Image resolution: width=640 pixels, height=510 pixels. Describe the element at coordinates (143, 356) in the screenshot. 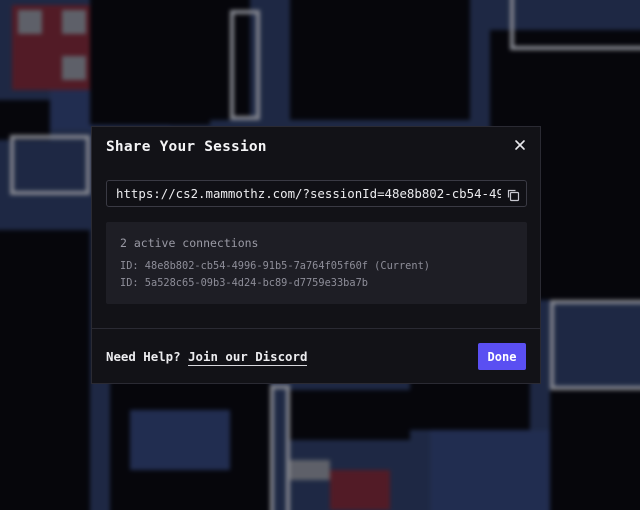

I see `help-prefix: Need Help?` at that location.